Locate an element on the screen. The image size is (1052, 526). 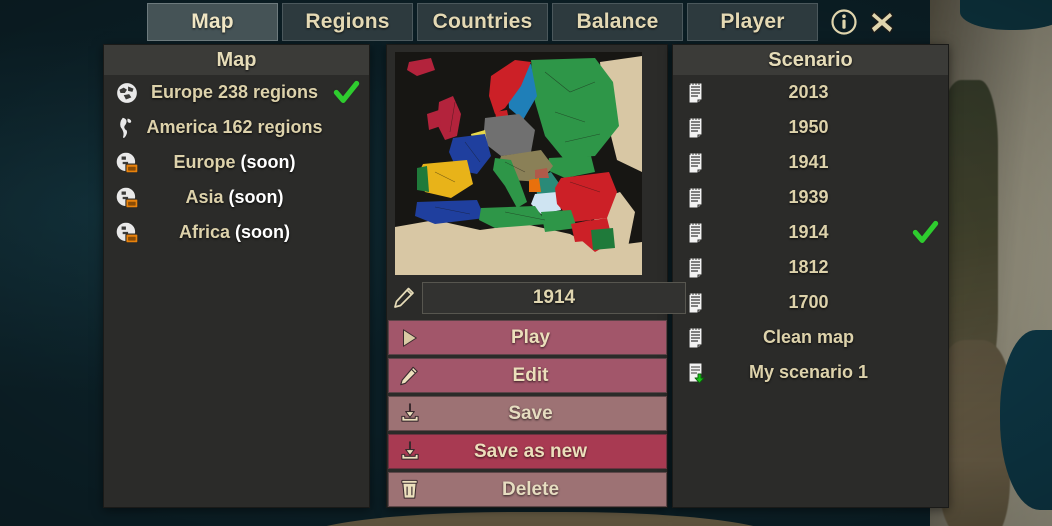
scenario-list-item-label: 1950 is located at coordinates (808, 127).